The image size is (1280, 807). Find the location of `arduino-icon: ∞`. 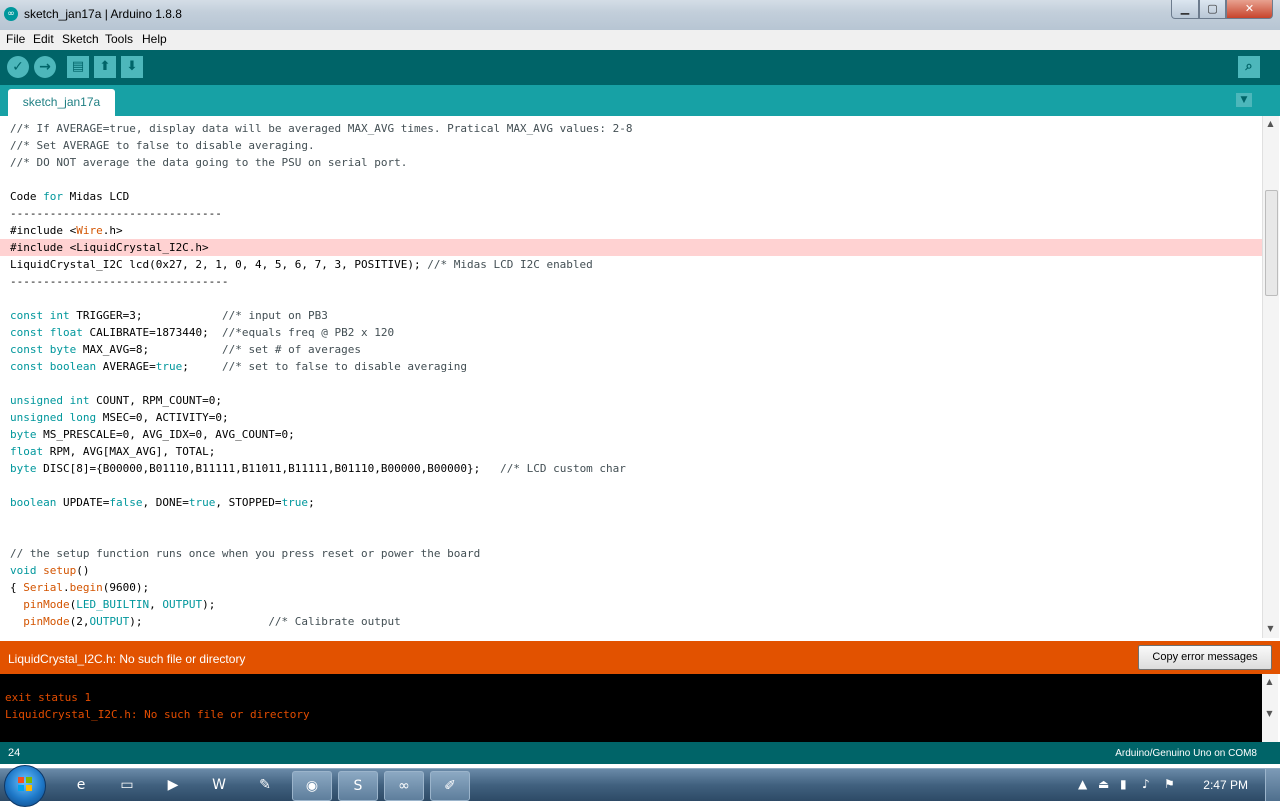

arduino-icon: ∞ is located at coordinates (404, 786).